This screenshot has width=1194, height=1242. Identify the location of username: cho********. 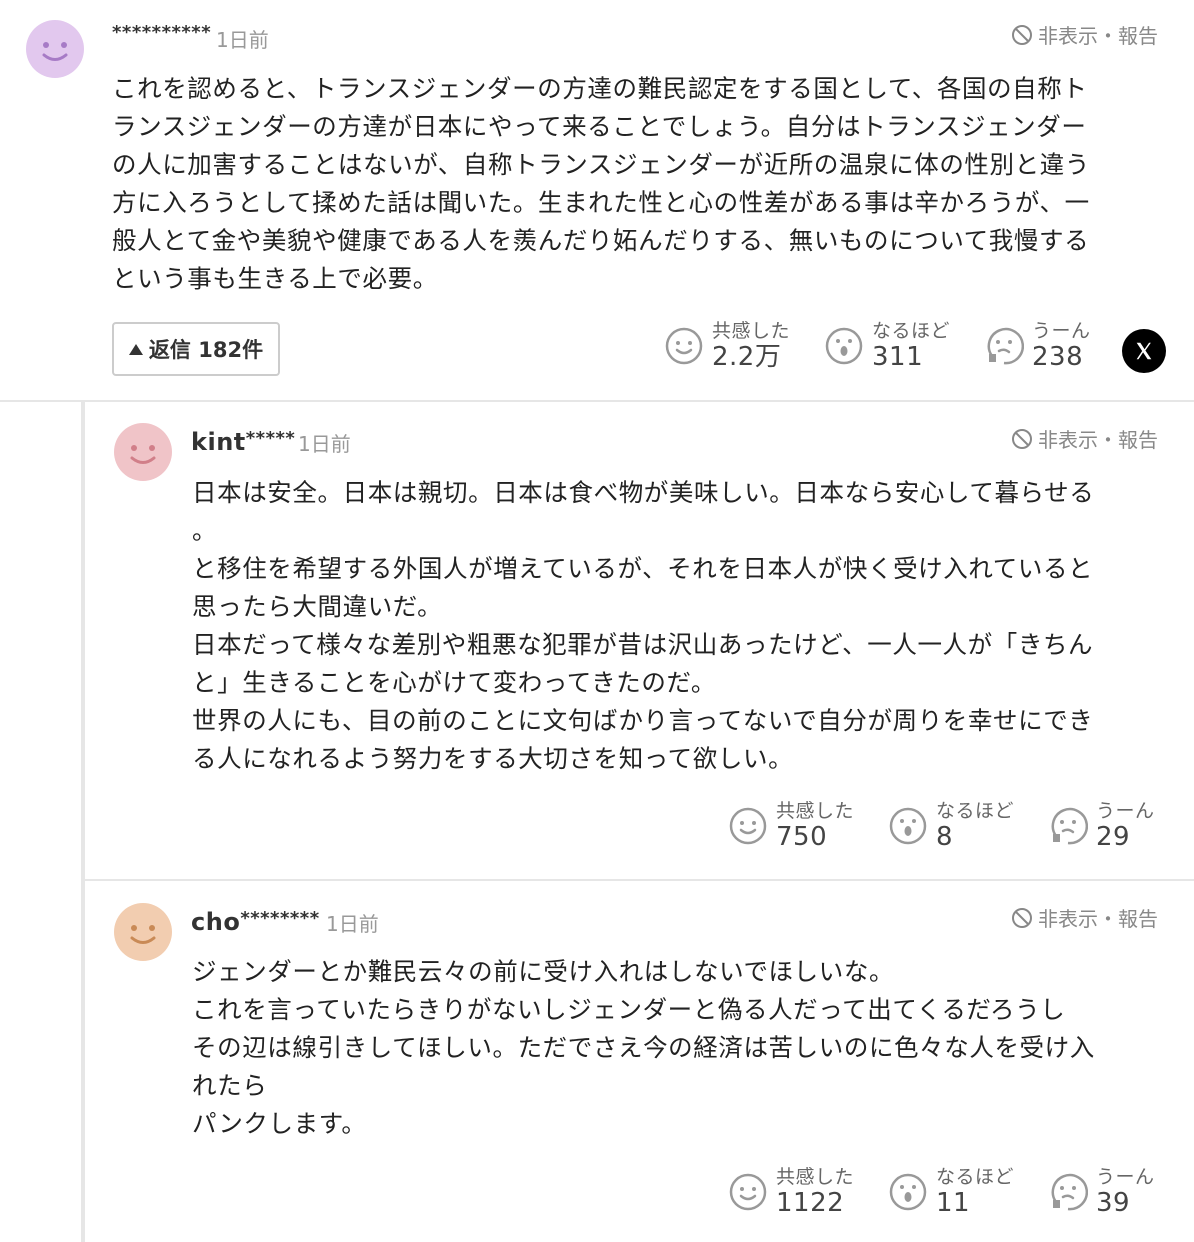
(255, 922).